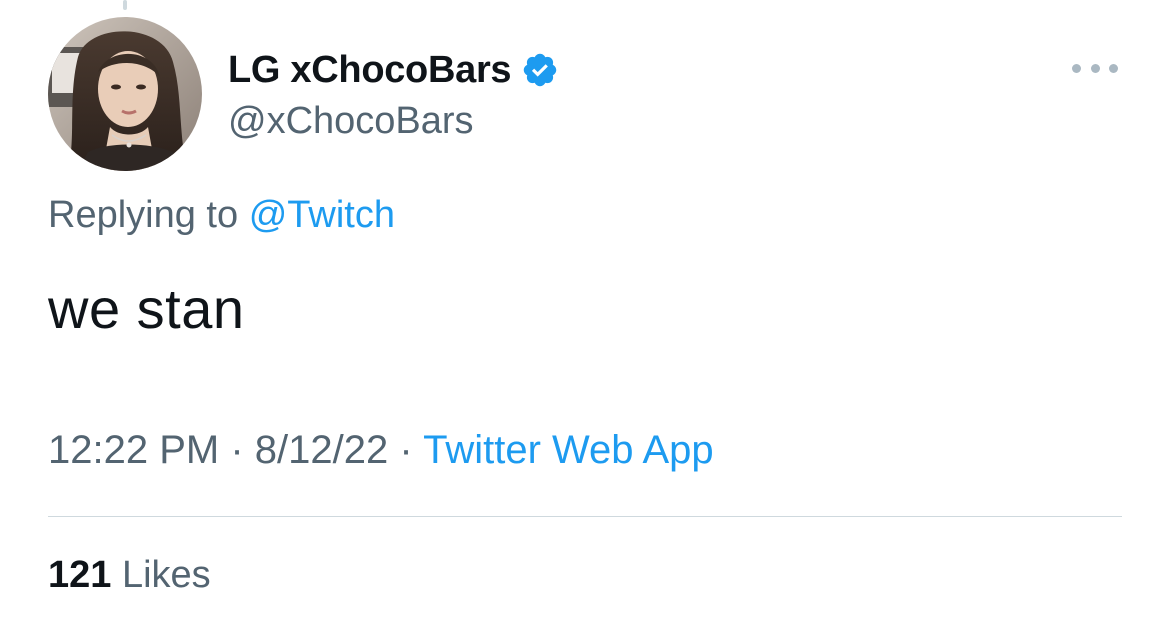 This screenshot has height=624, width=1170. Describe the element at coordinates (133, 450) in the screenshot. I see `tweet-time: 12:22 PM` at that location.